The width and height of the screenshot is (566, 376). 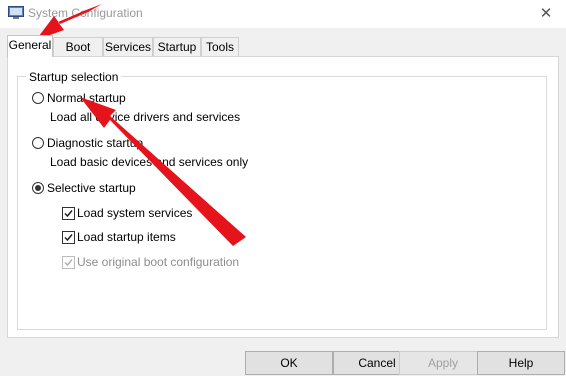 I want to click on title-bar: System Configuration ✕, so click(x=283, y=14).